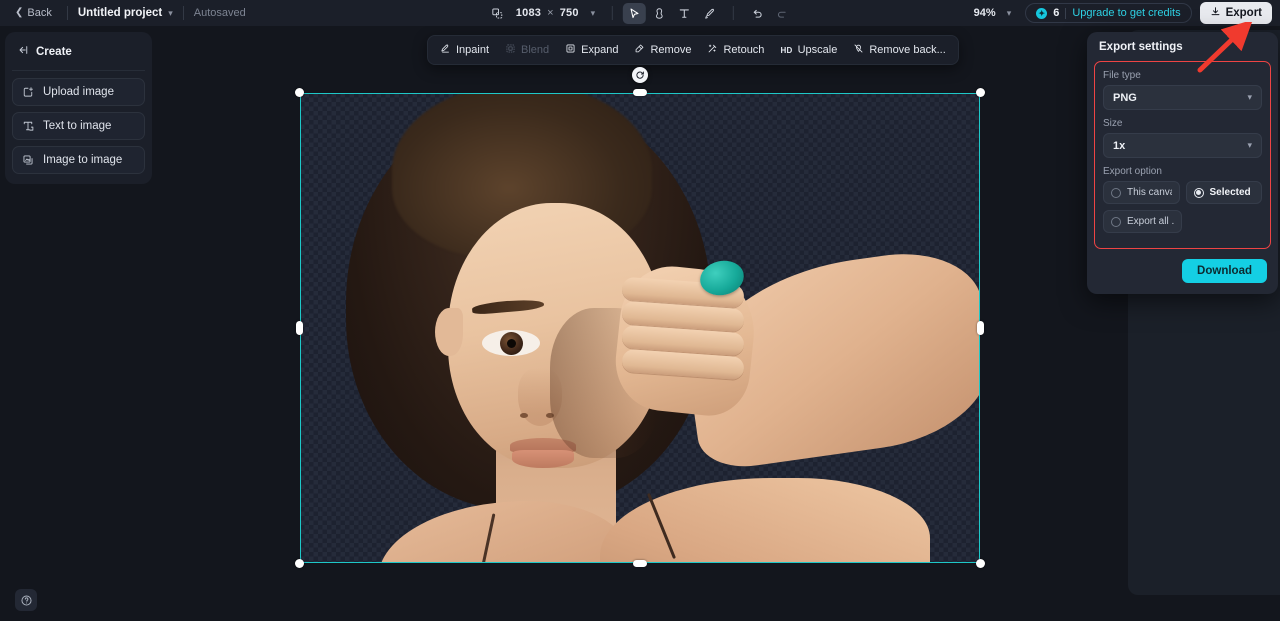 The height and width of the screenshot is (621, 1280). I want to click on retouch-button: Retouch, so click(735, 50).